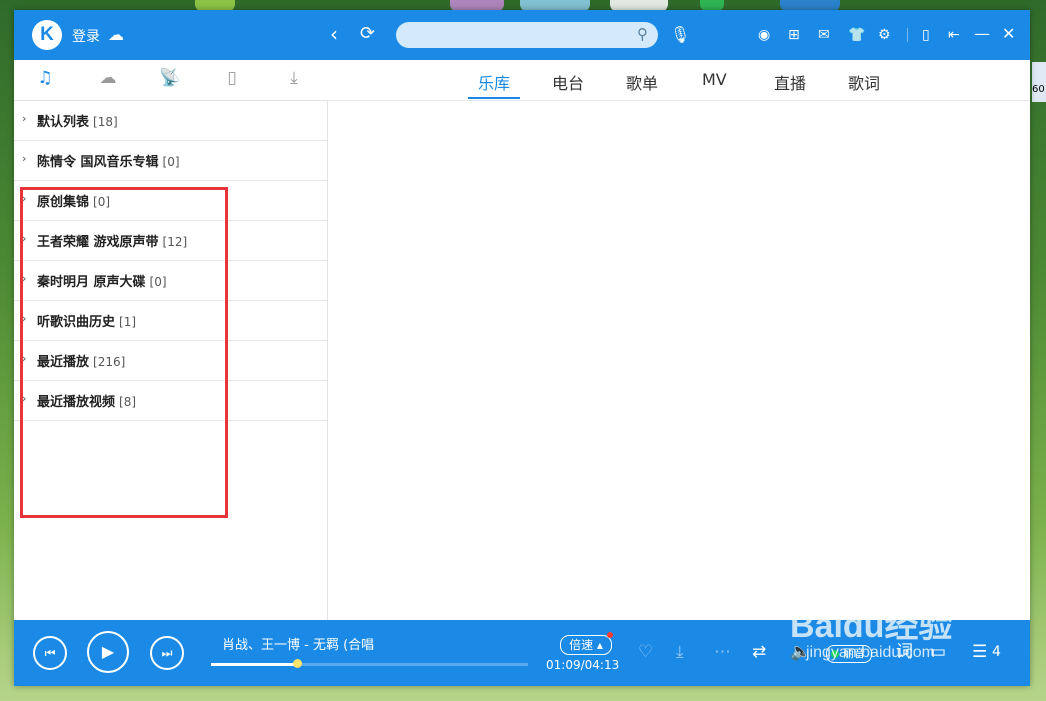 Image resolution: width=1046 pixels, height=701 pixels. I want to click on skin-icon: 👕, so click(856, 35).